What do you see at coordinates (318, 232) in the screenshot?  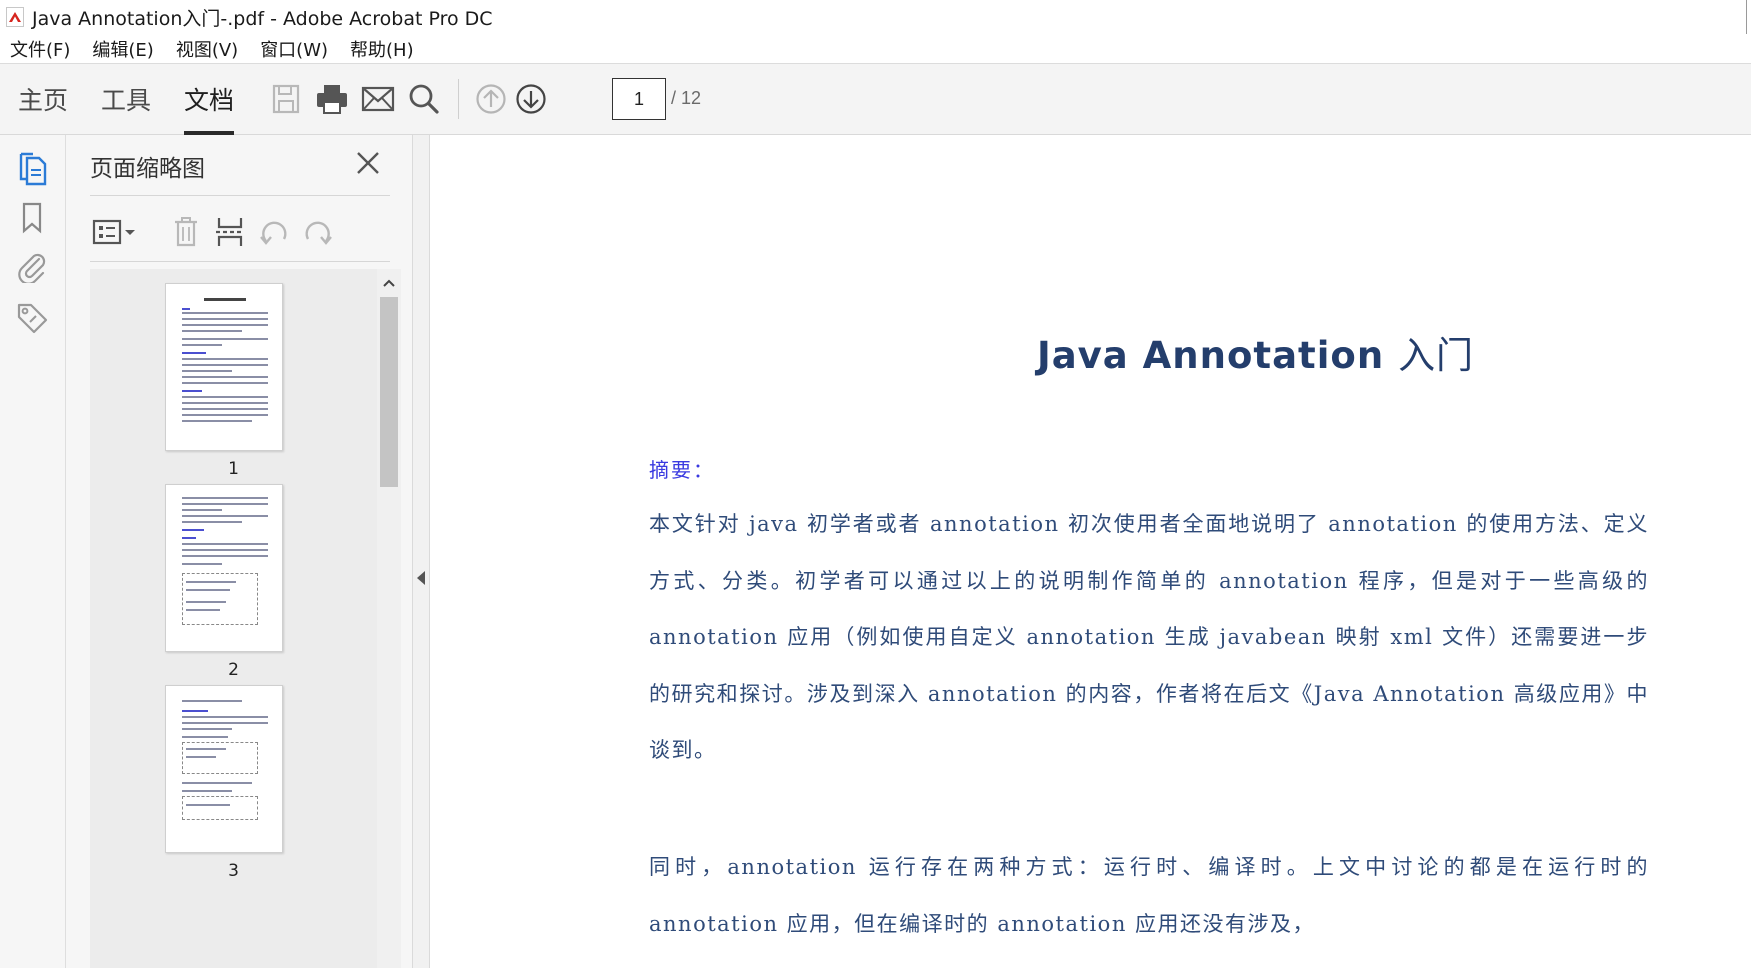 I see `rotate-right-icon` at bounding box center [318, 232].